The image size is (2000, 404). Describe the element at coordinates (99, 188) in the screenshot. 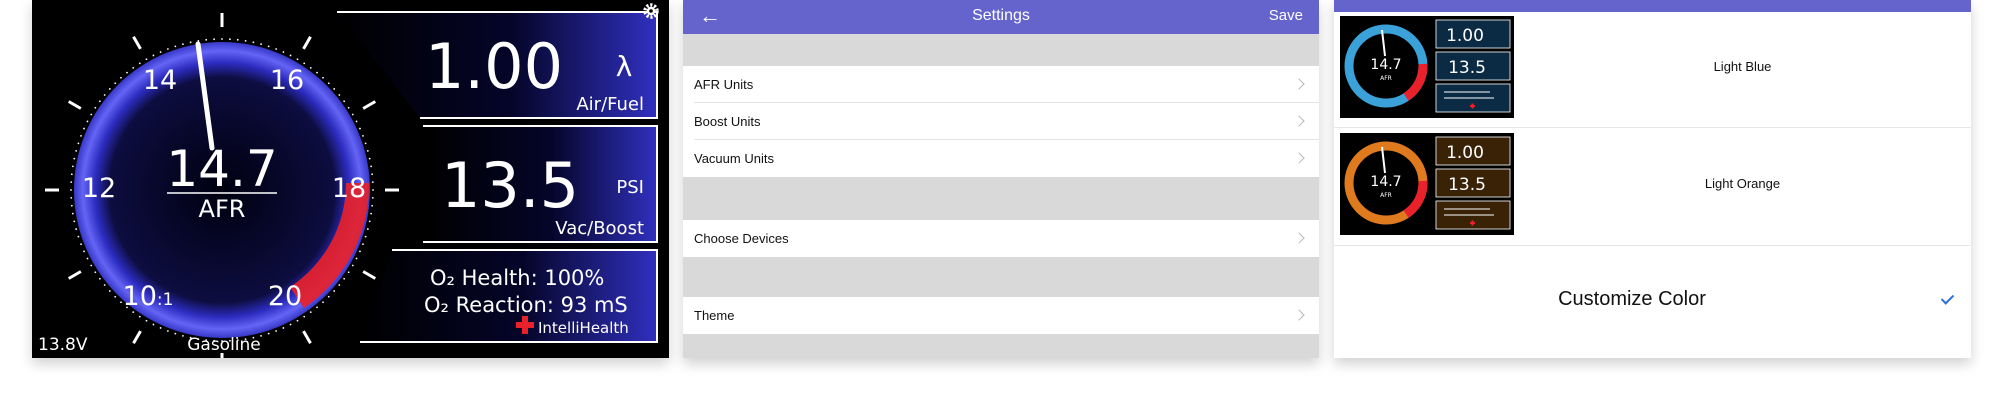

I see `gauge-tick-12: 12` at that location.